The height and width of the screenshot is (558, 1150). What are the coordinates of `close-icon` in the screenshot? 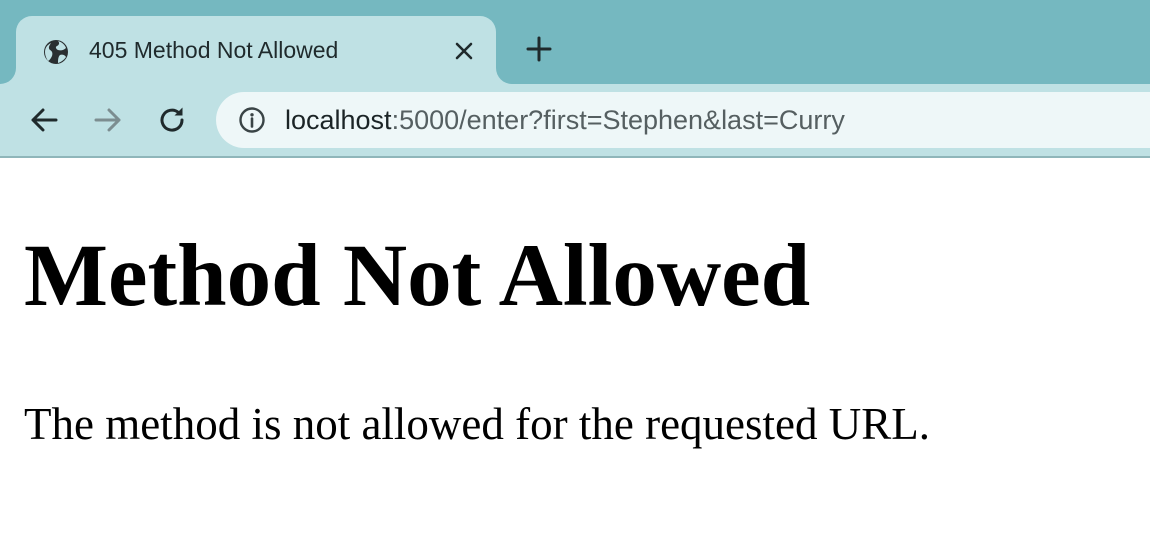 It's located at (464, 51).